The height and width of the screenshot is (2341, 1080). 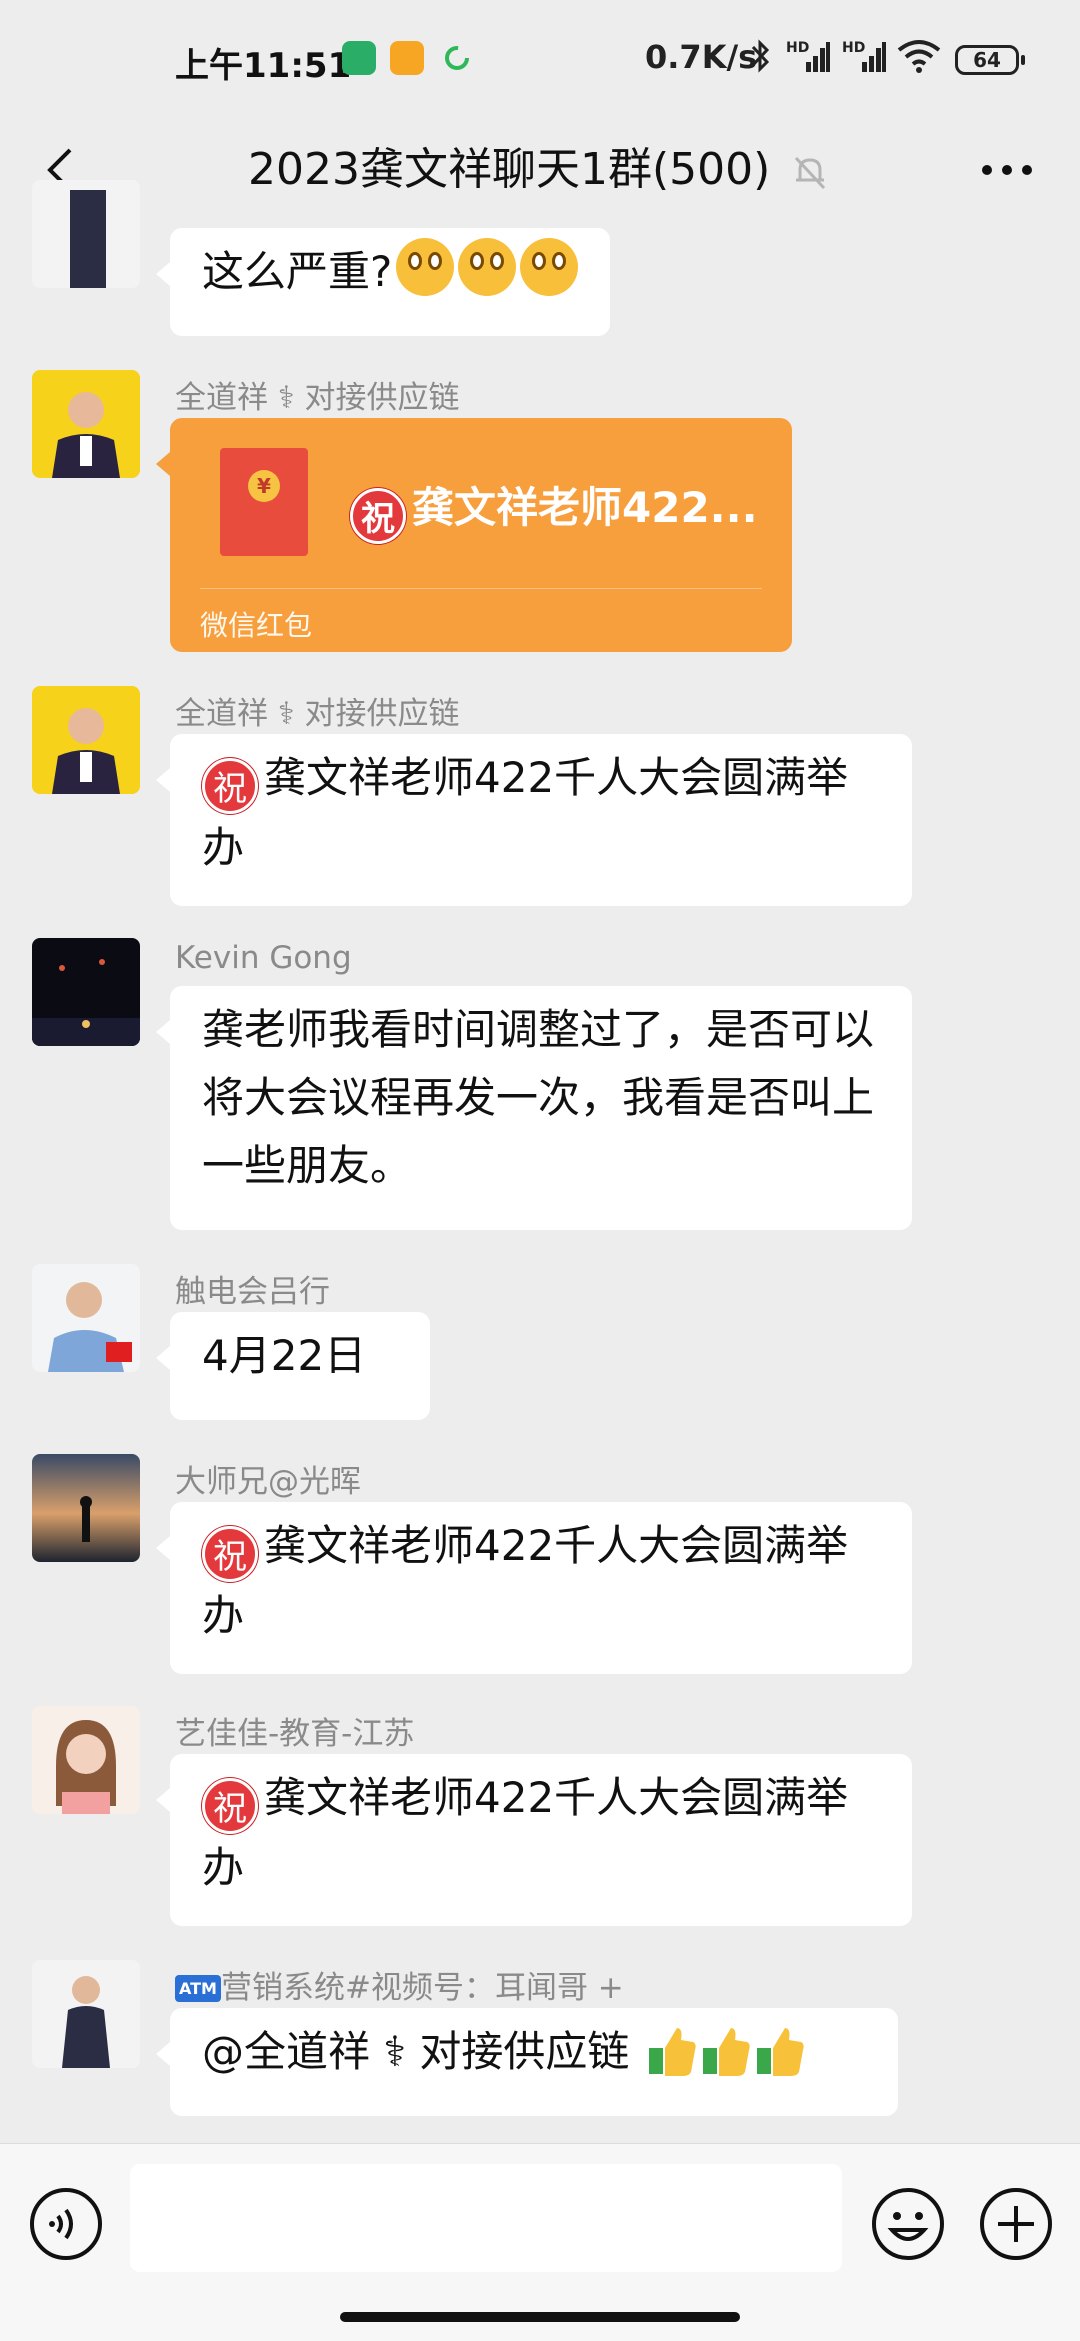 I want to click on more-options-icon, so click(x=1007, y=170).